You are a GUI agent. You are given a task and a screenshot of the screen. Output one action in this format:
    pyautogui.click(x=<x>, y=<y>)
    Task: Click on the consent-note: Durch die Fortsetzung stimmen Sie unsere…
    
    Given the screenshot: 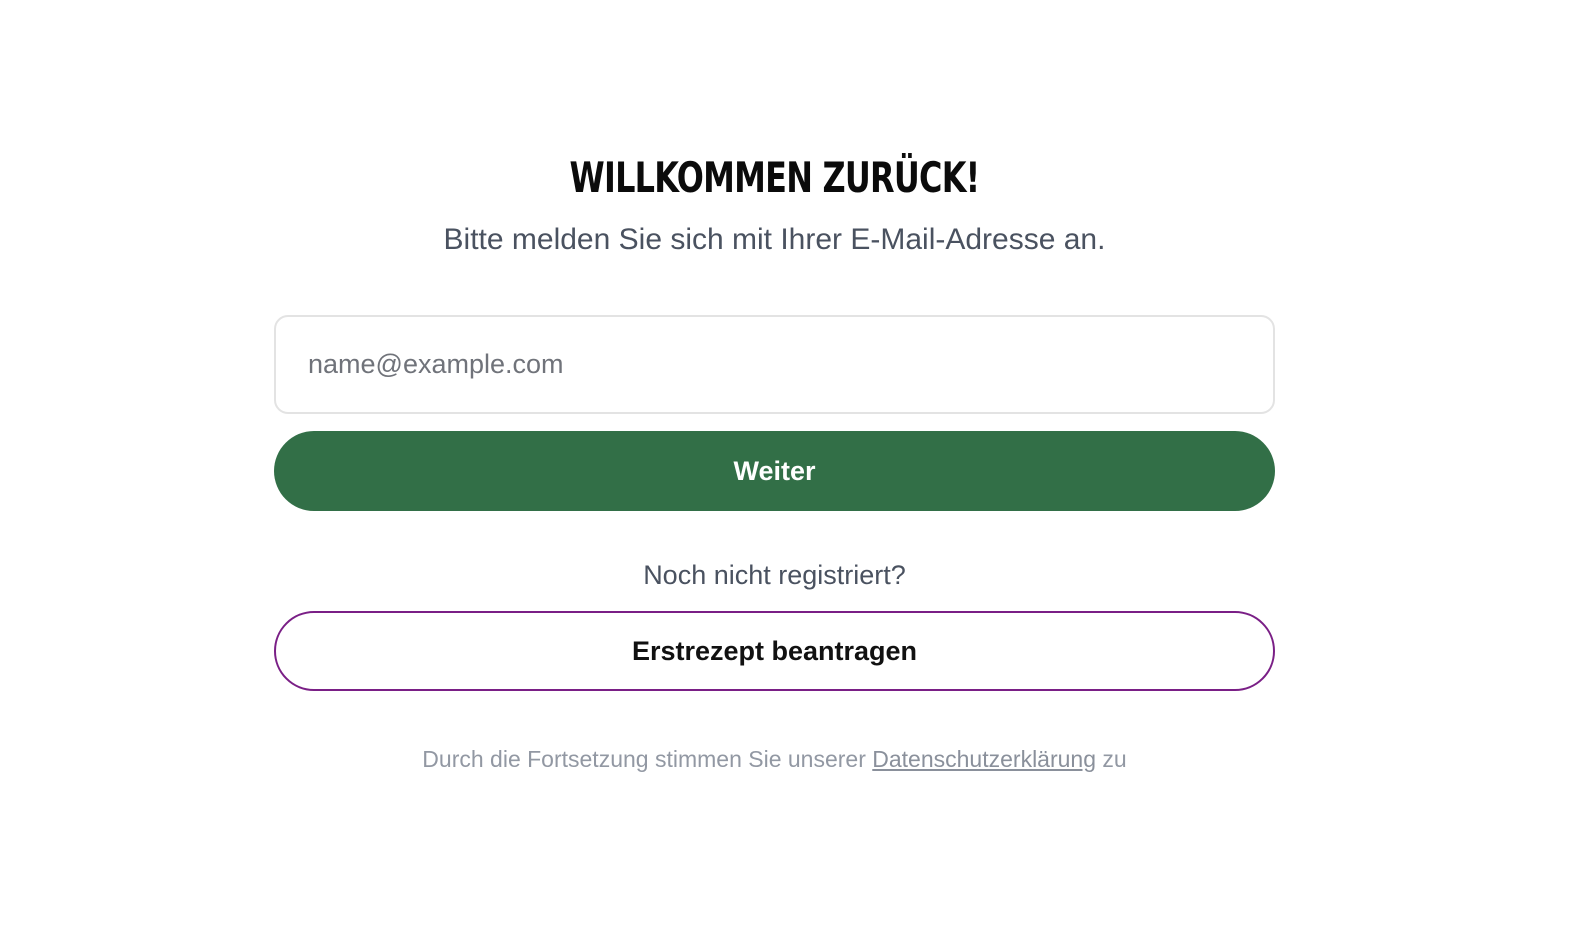 What is the action you would take?
    pyautogui.click(x=774, y=759)
    